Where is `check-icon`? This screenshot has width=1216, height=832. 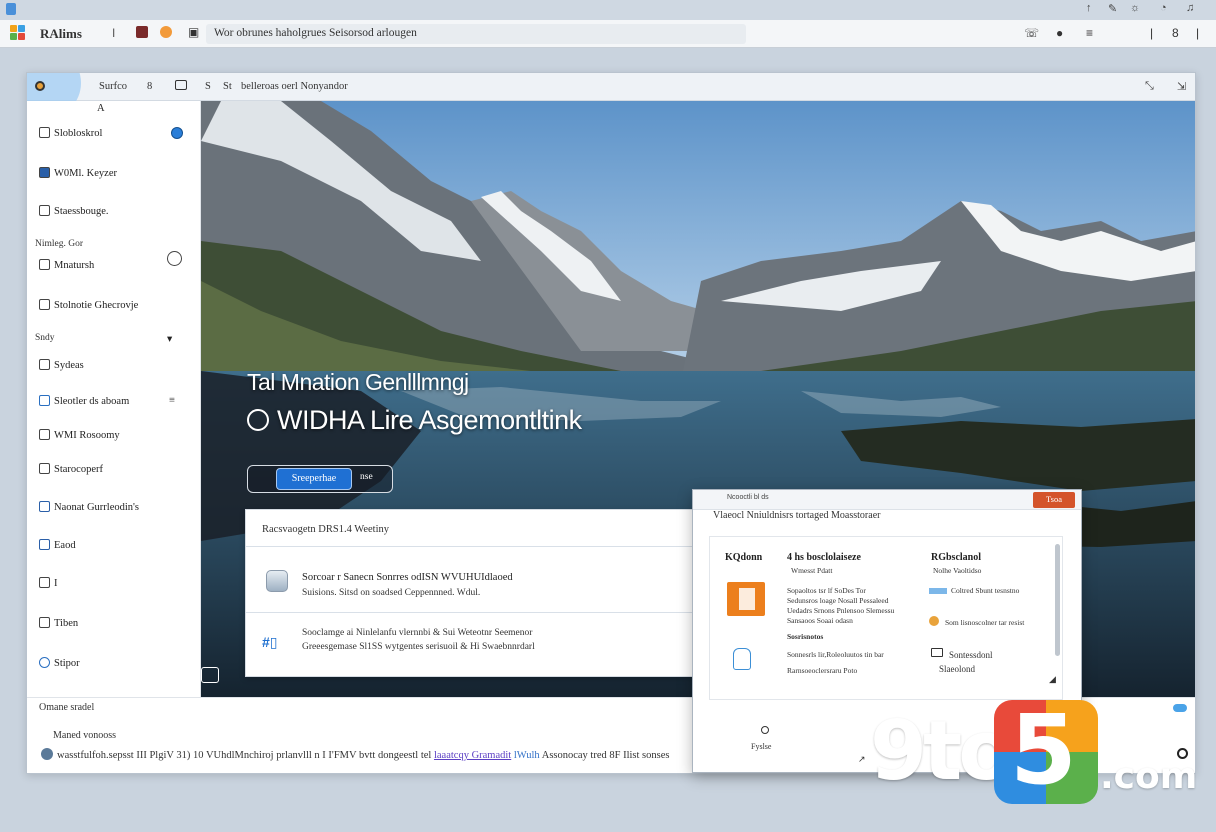
check-icon is located at coordinates (44, 434).